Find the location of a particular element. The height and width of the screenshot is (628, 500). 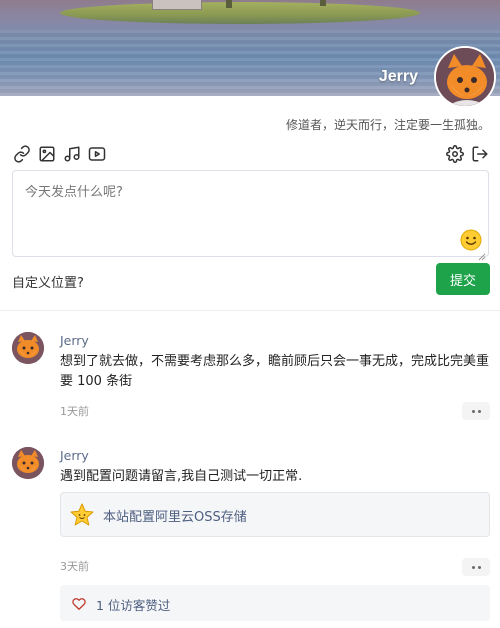

custom-location-link: 自定义位置? is located at coordinates (48, 281).